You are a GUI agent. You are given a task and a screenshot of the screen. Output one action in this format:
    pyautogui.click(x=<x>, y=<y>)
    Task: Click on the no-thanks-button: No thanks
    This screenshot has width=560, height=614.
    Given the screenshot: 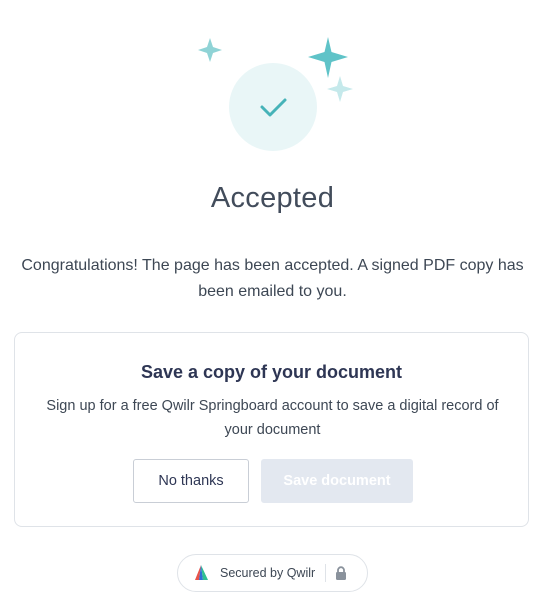 What is the action you would take?
    pyautogui.click(x=191, y=481)
    